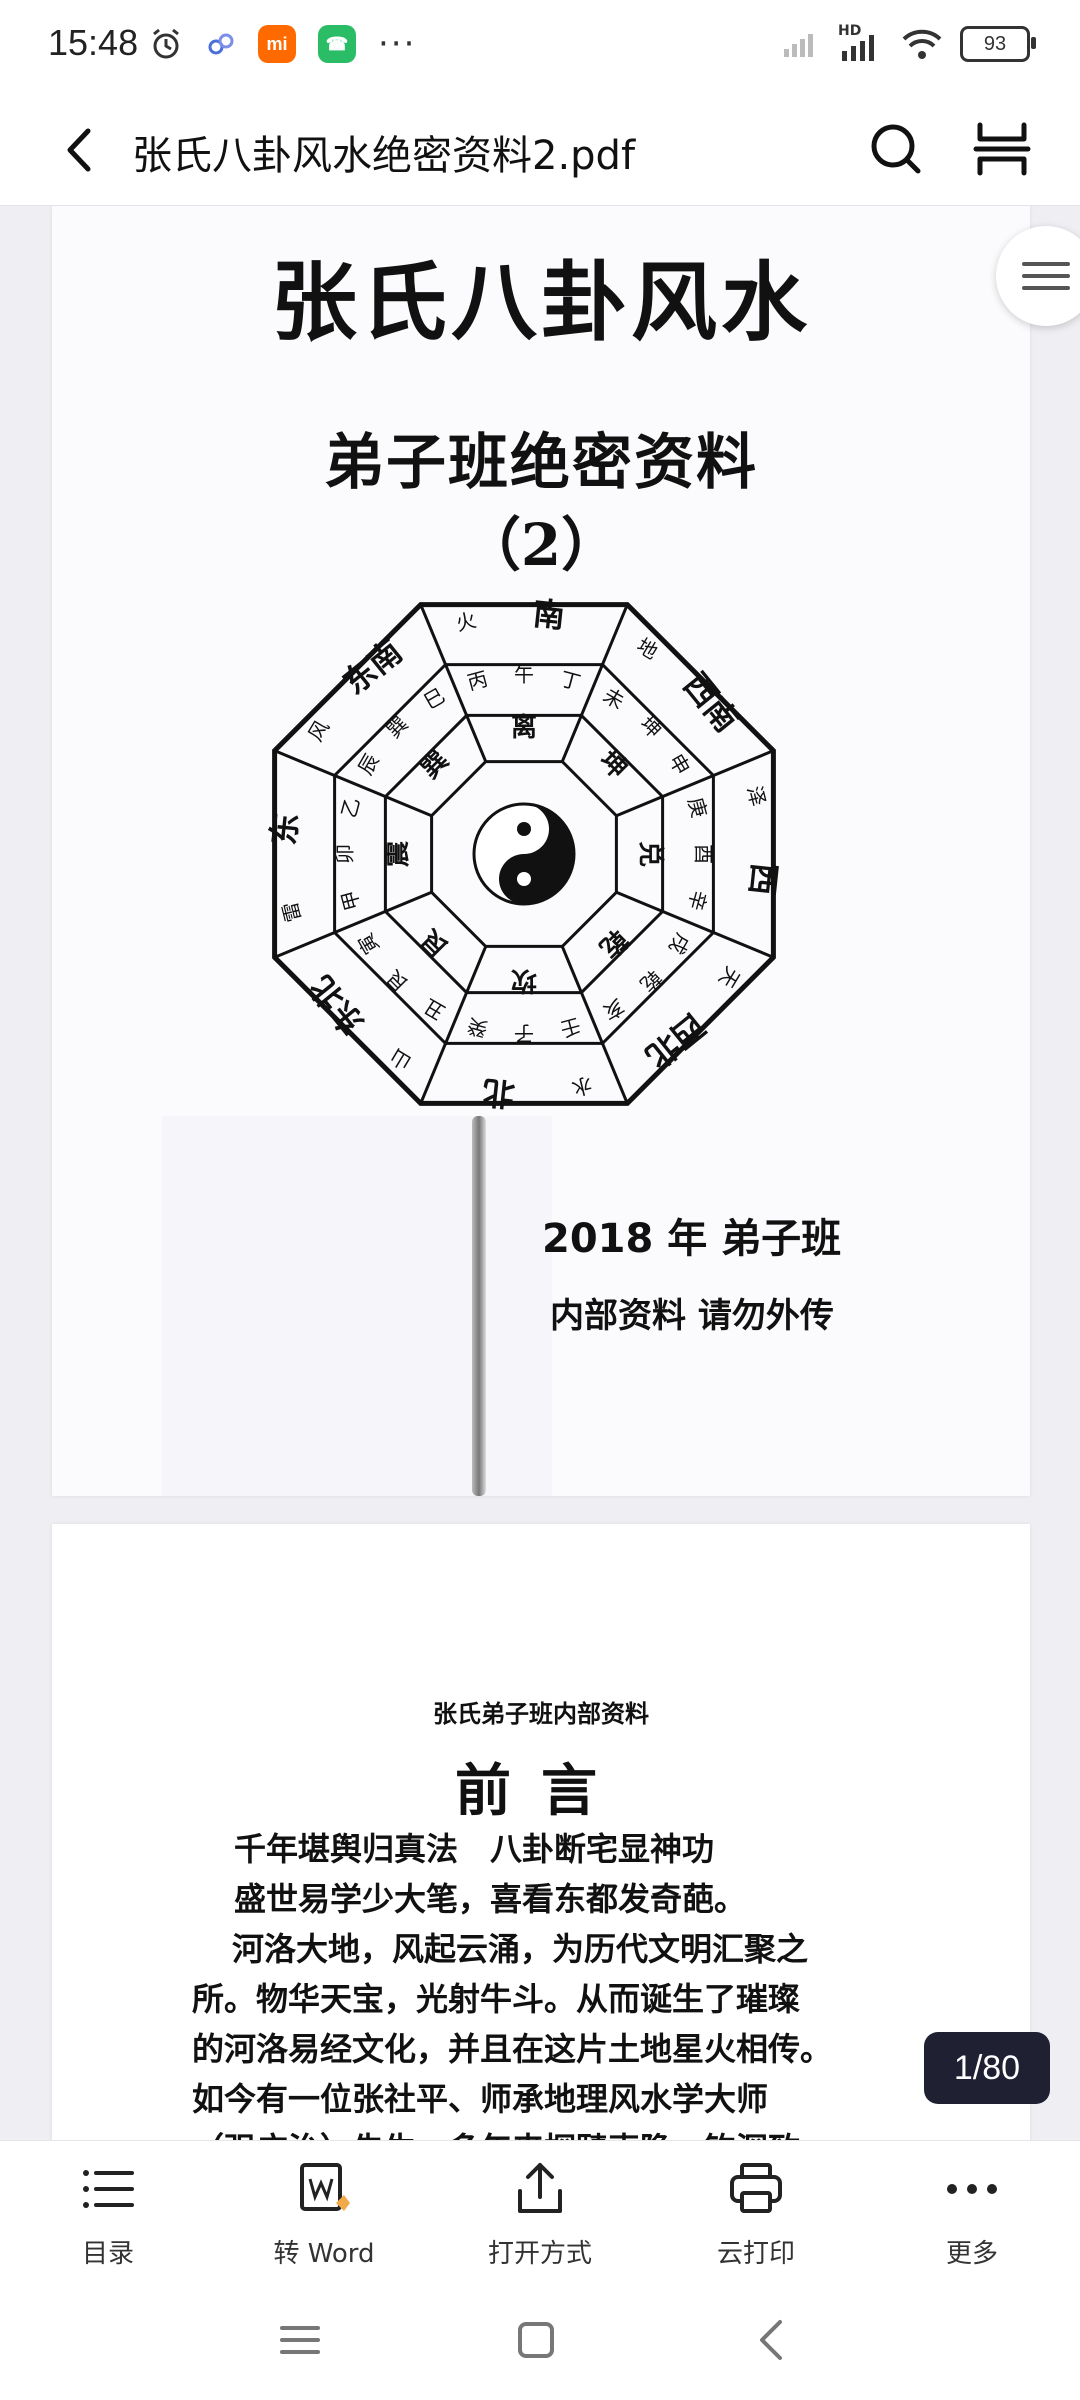  I want to click on bagua-branch-label: 丁, so click(571, 680).